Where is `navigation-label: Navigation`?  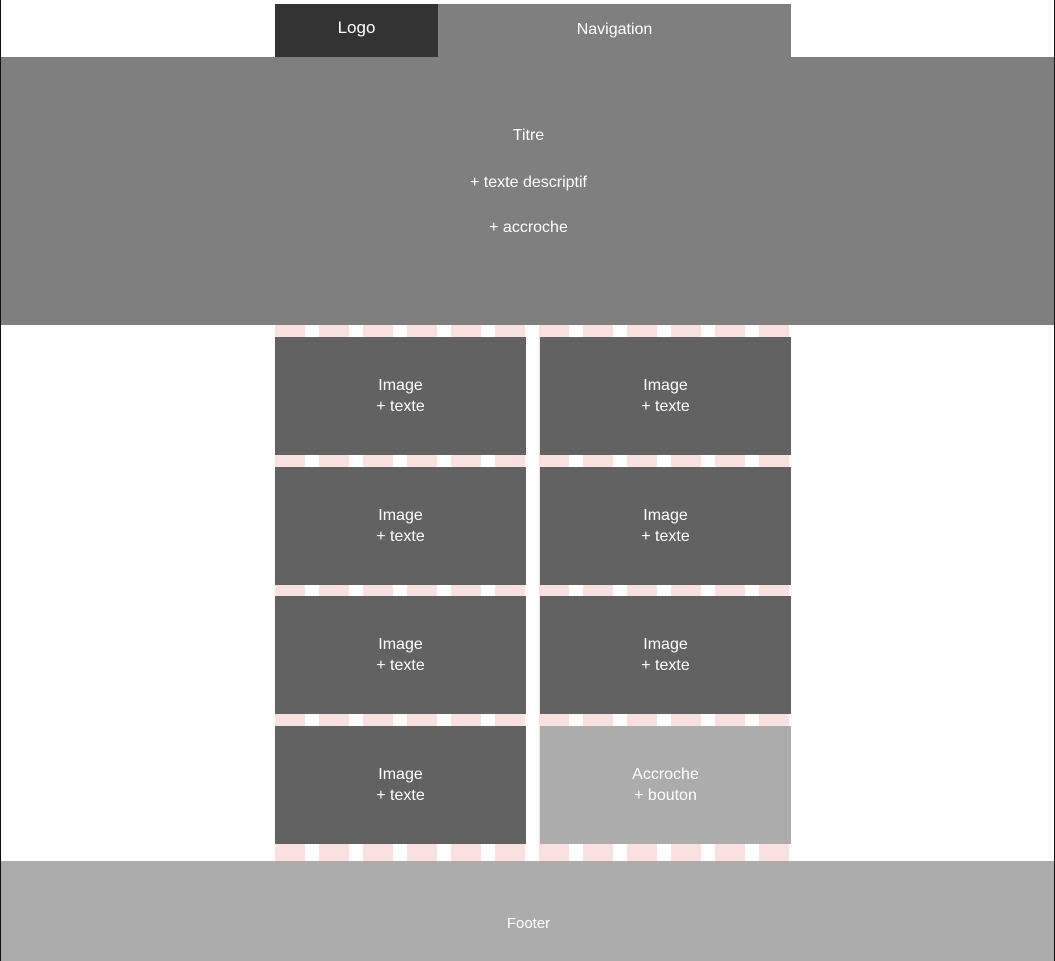 navigation-label: Navigation is located at coordinates (614, 29).